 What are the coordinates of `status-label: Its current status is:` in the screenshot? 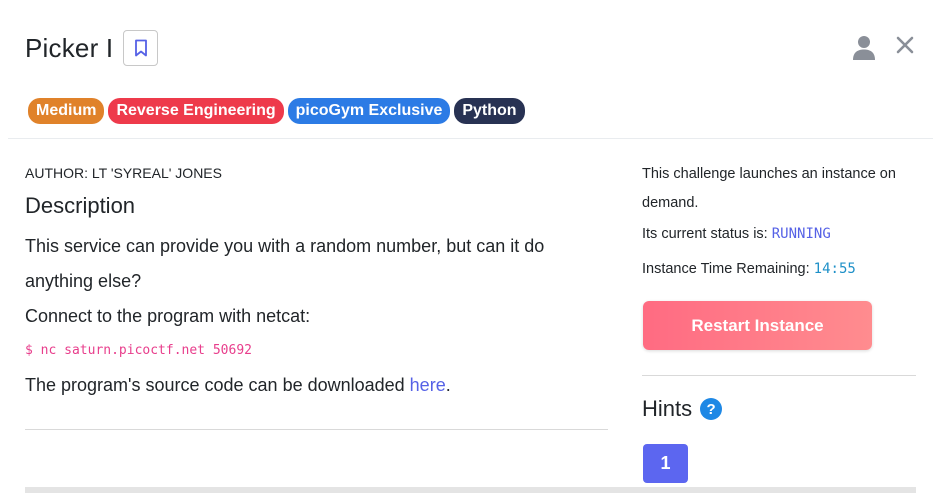 It's located at (707, 234).